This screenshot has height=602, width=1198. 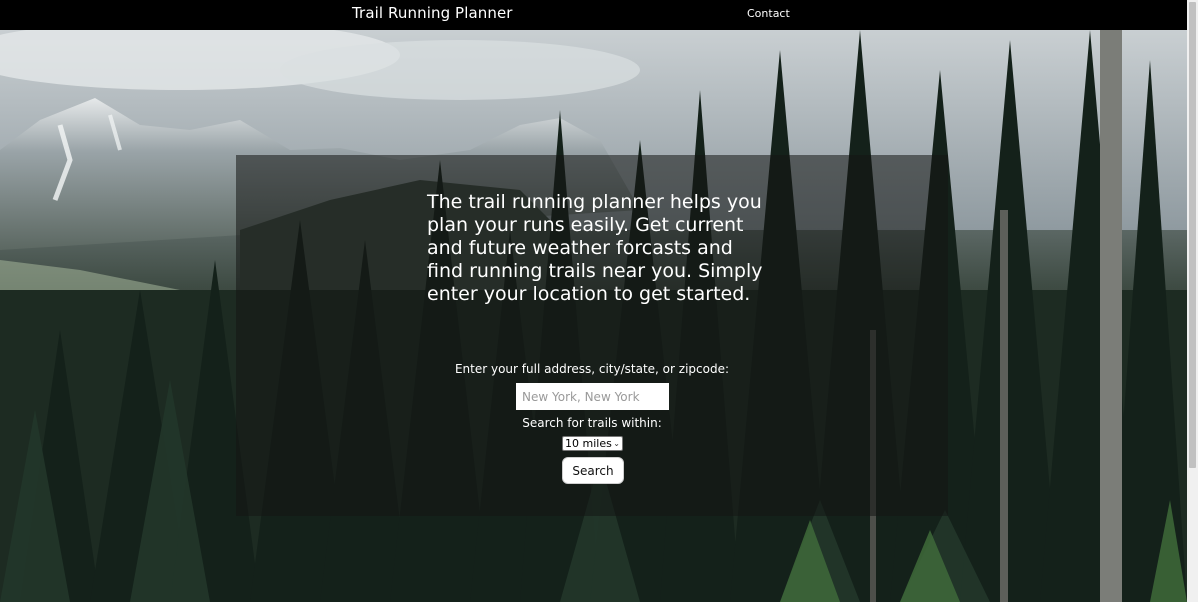 I want to click on search-button: Search, so click(x=593, y=470).